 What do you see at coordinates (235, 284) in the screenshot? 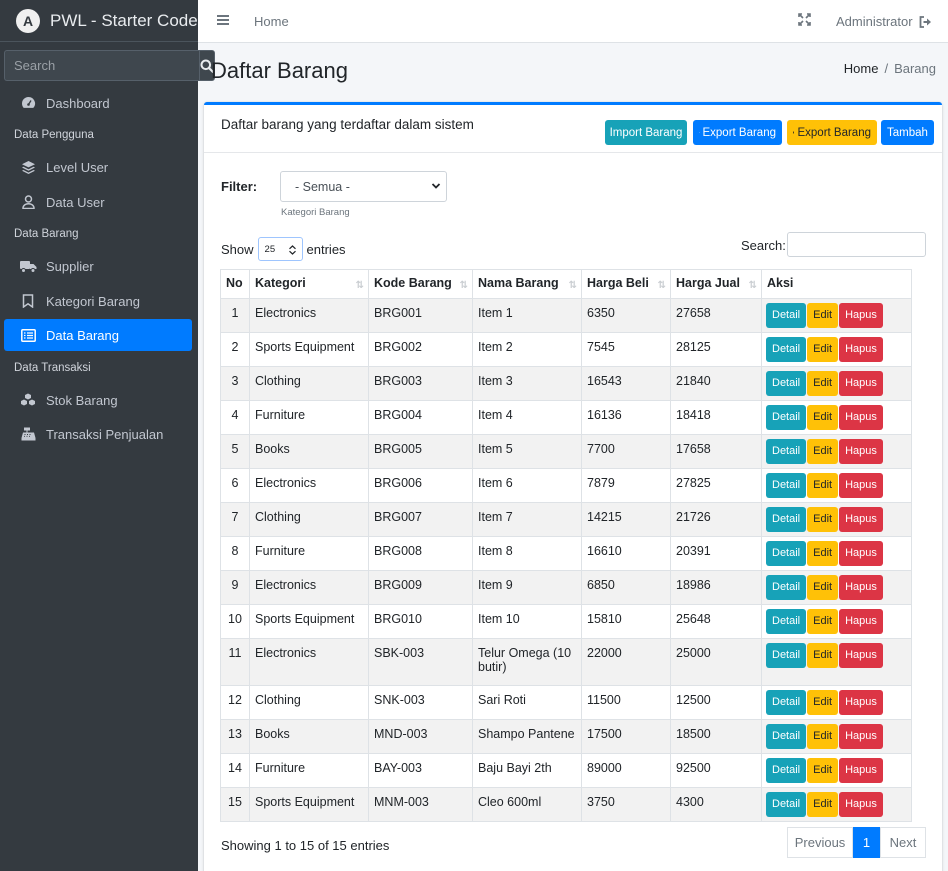
I see `col-header-no: No` at bounding box center [235, 284].